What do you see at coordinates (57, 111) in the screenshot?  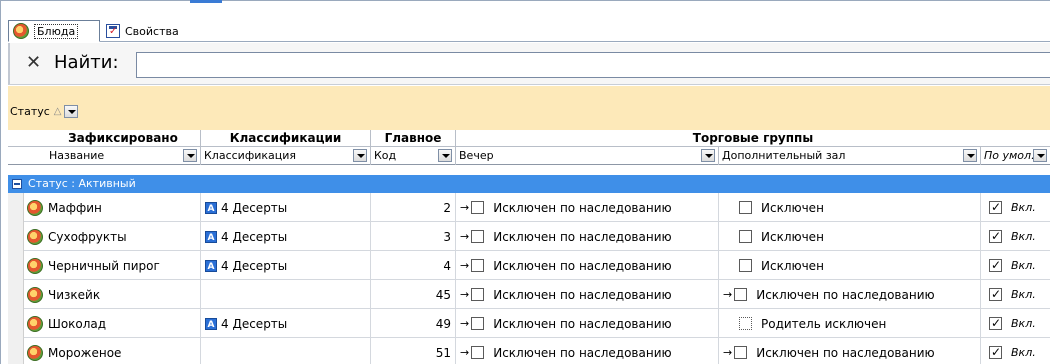 I see `sort-ascending-icon: △` at bounding box center [57, 111].